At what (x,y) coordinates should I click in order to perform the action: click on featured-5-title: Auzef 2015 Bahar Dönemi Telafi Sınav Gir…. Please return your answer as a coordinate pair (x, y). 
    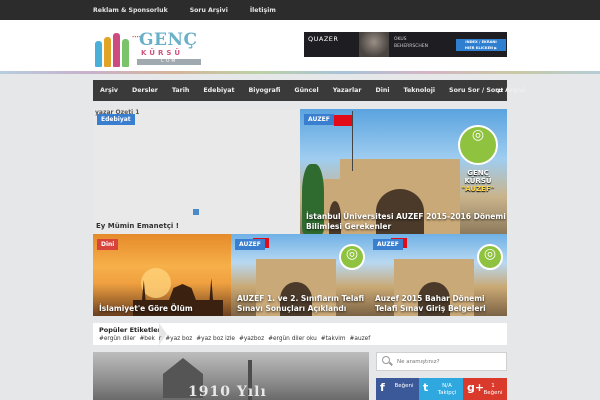
    Looking at the image, I should click on (439, 304).